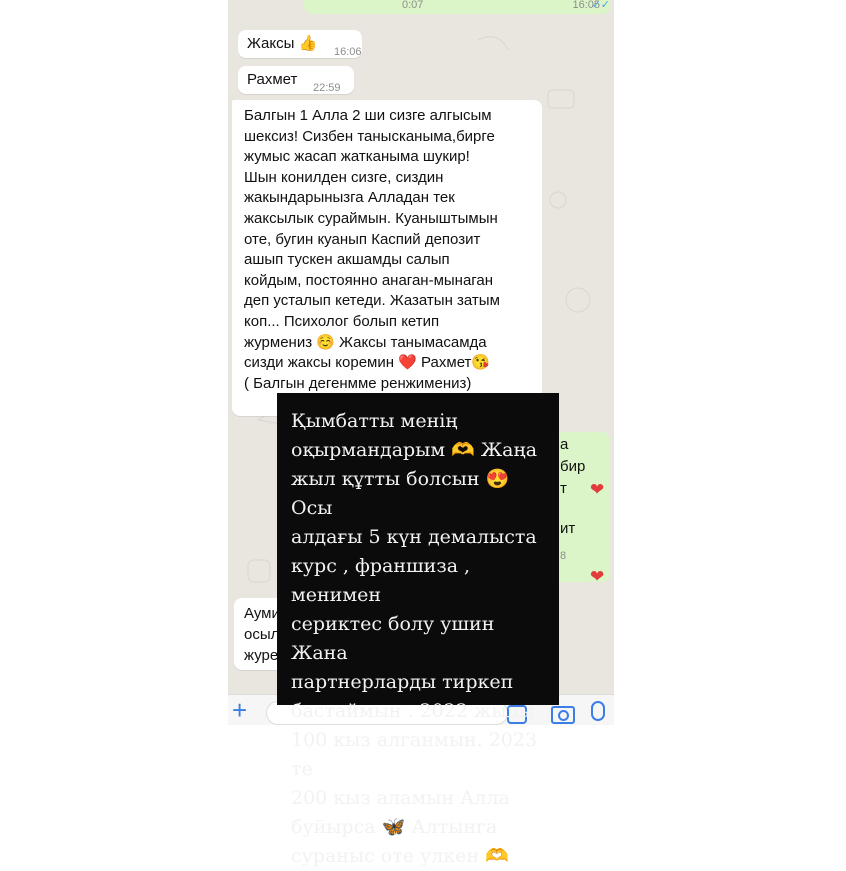 The height and width of the screenshot is (871, 846). Describe the element at coordinates (597, 576) in the screenshot. I see `heart-reaction-icon: ❤` at that location.